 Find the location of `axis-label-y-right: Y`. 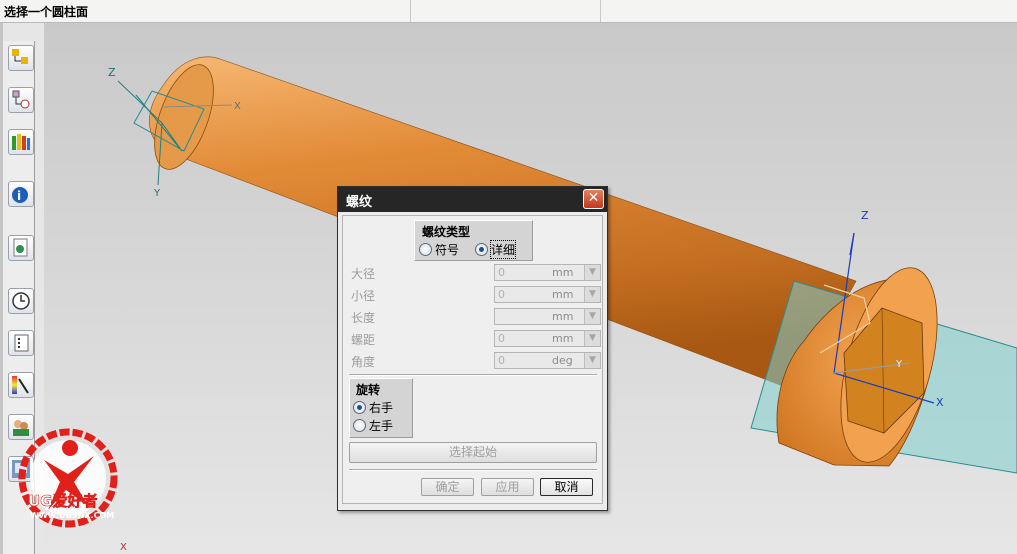

axis-label-y-right: Y is located at coordinates (899, 364).